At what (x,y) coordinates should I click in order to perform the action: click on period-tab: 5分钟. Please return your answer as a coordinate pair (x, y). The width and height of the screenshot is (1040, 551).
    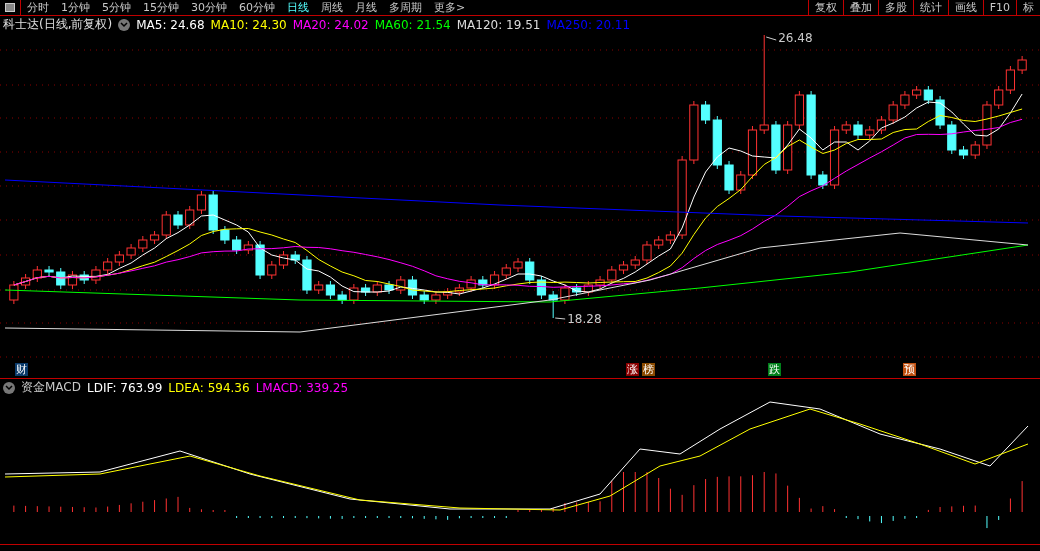
    Looking at the image, I should click on (116, 7).